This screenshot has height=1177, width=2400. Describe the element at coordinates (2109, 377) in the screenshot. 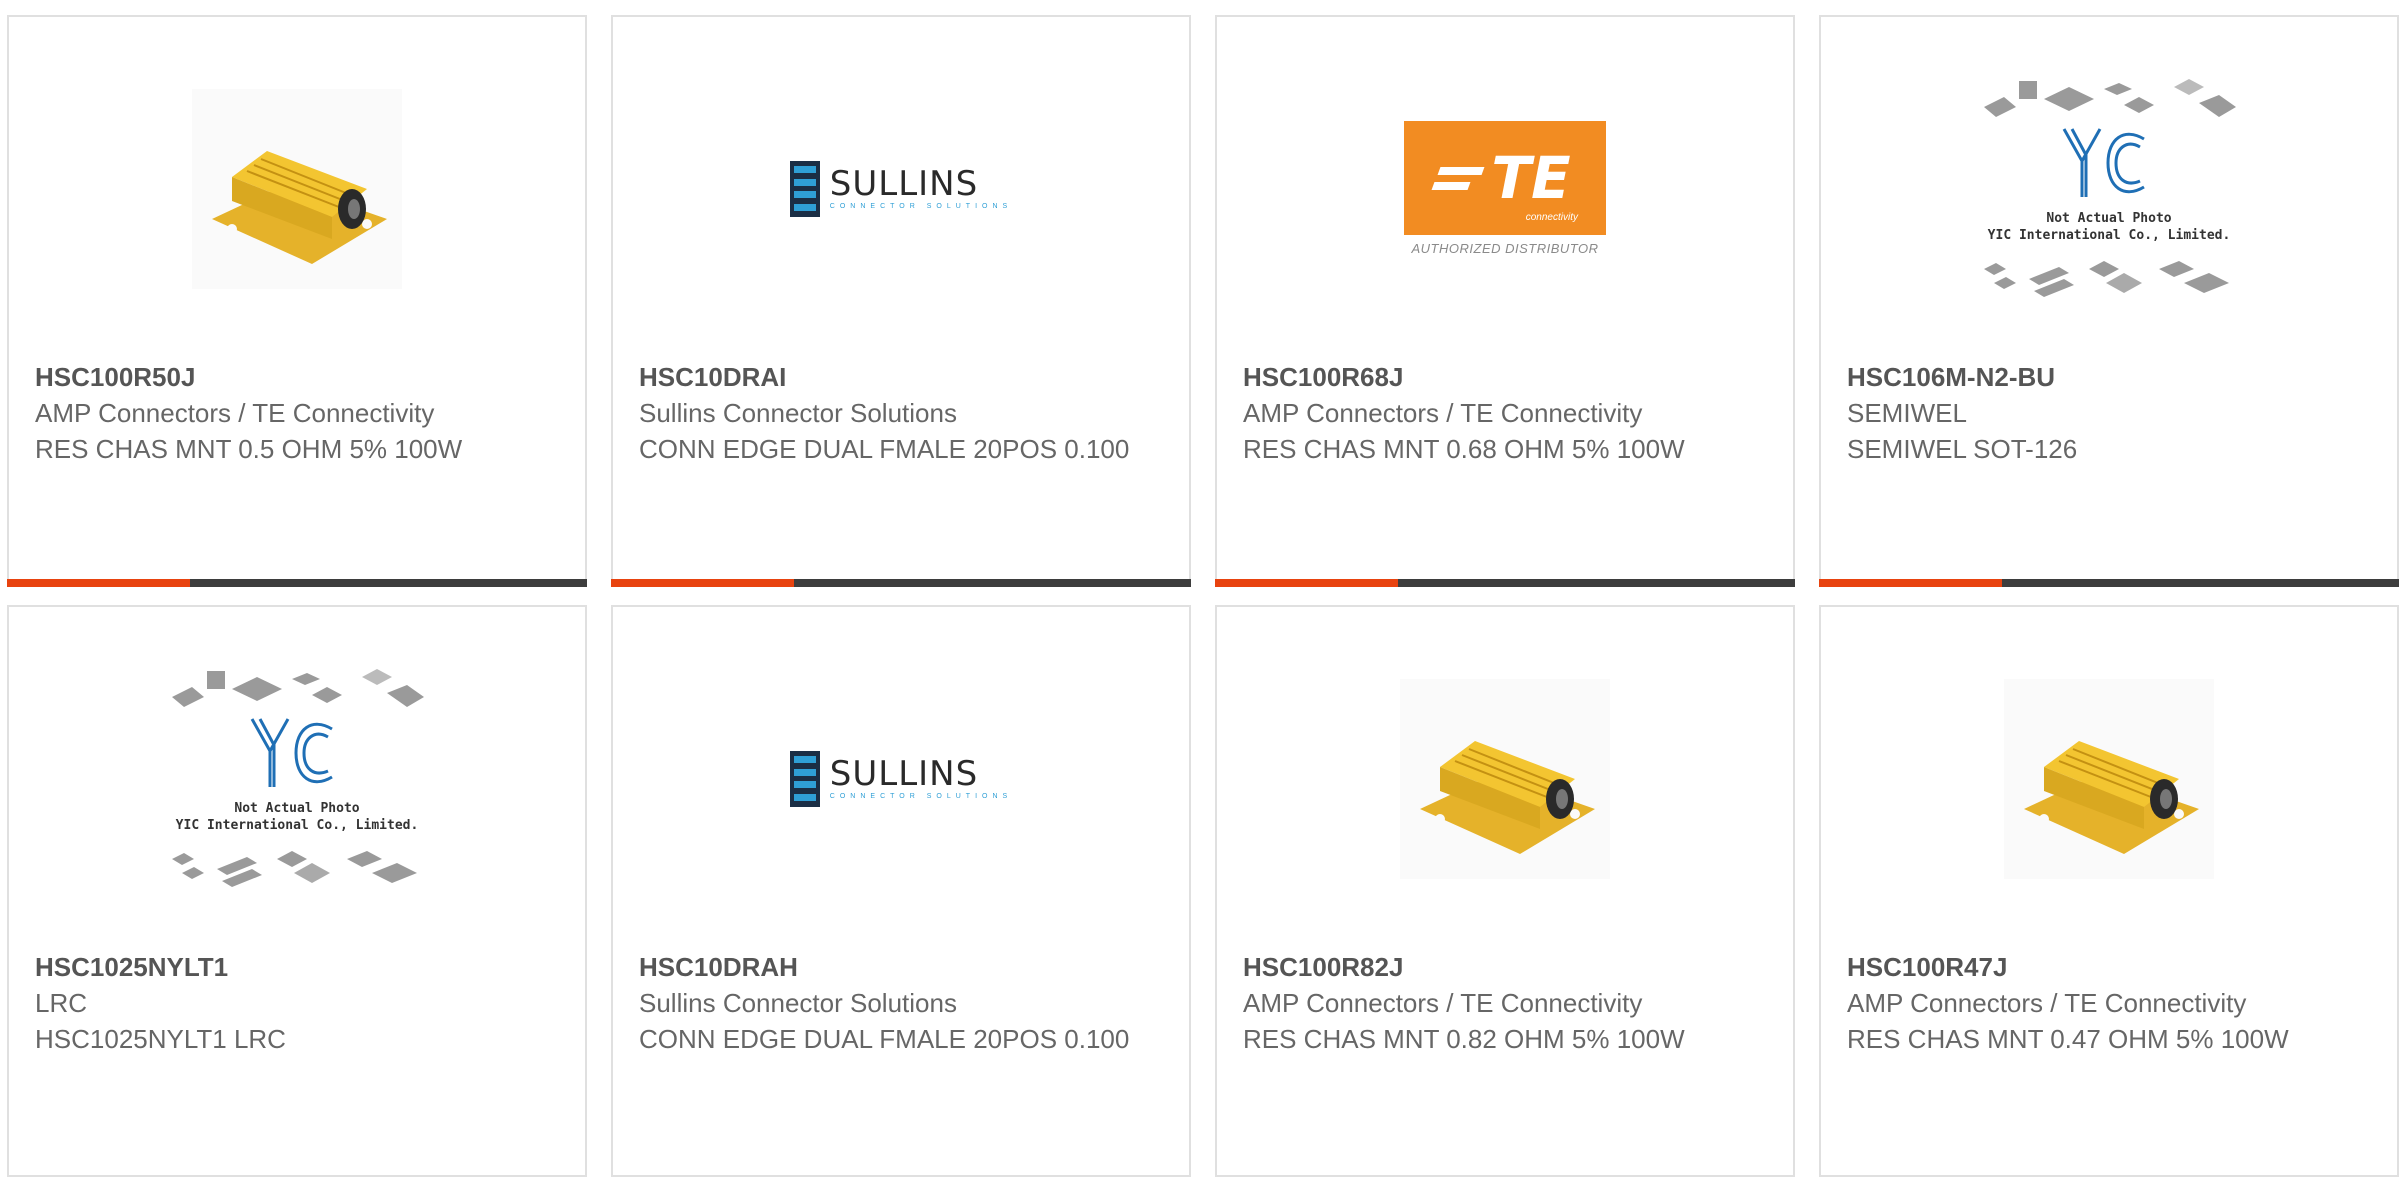

I see `part-number: HSC106M-N2-BU` at that location.